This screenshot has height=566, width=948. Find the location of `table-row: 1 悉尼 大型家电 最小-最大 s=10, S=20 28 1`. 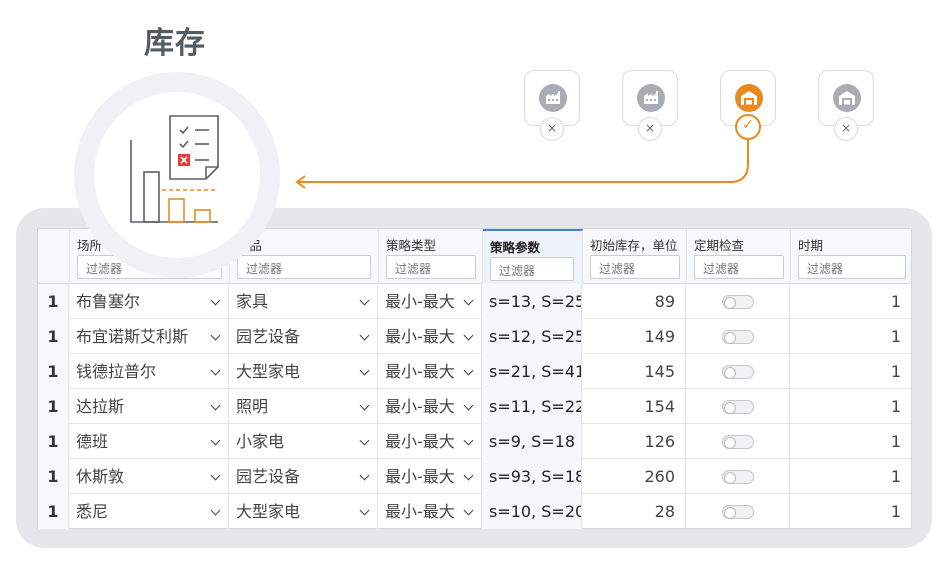

table-row: 1 悉尼 大型家电 最小-最大 s=10, S=20 28 1 is located at coordinates (474, 511).